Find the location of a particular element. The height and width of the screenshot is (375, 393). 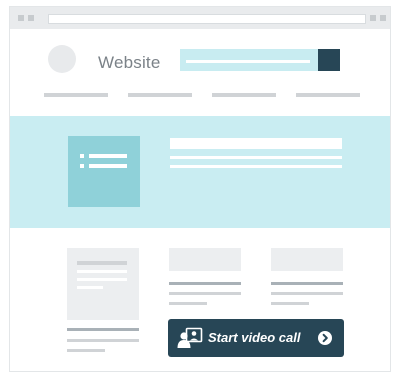

start-video-call-button: Start video call is located at coordinates (256, 338).